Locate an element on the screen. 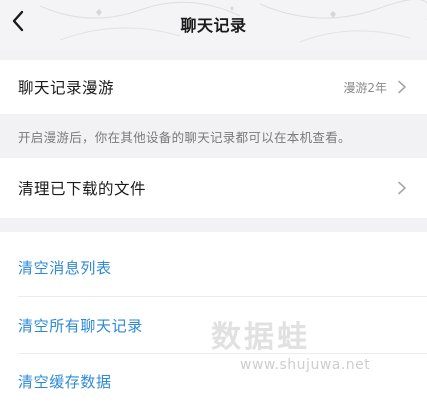  downloaded-files-label: 清理已下载的文件 is located at coordinates (82, 189).